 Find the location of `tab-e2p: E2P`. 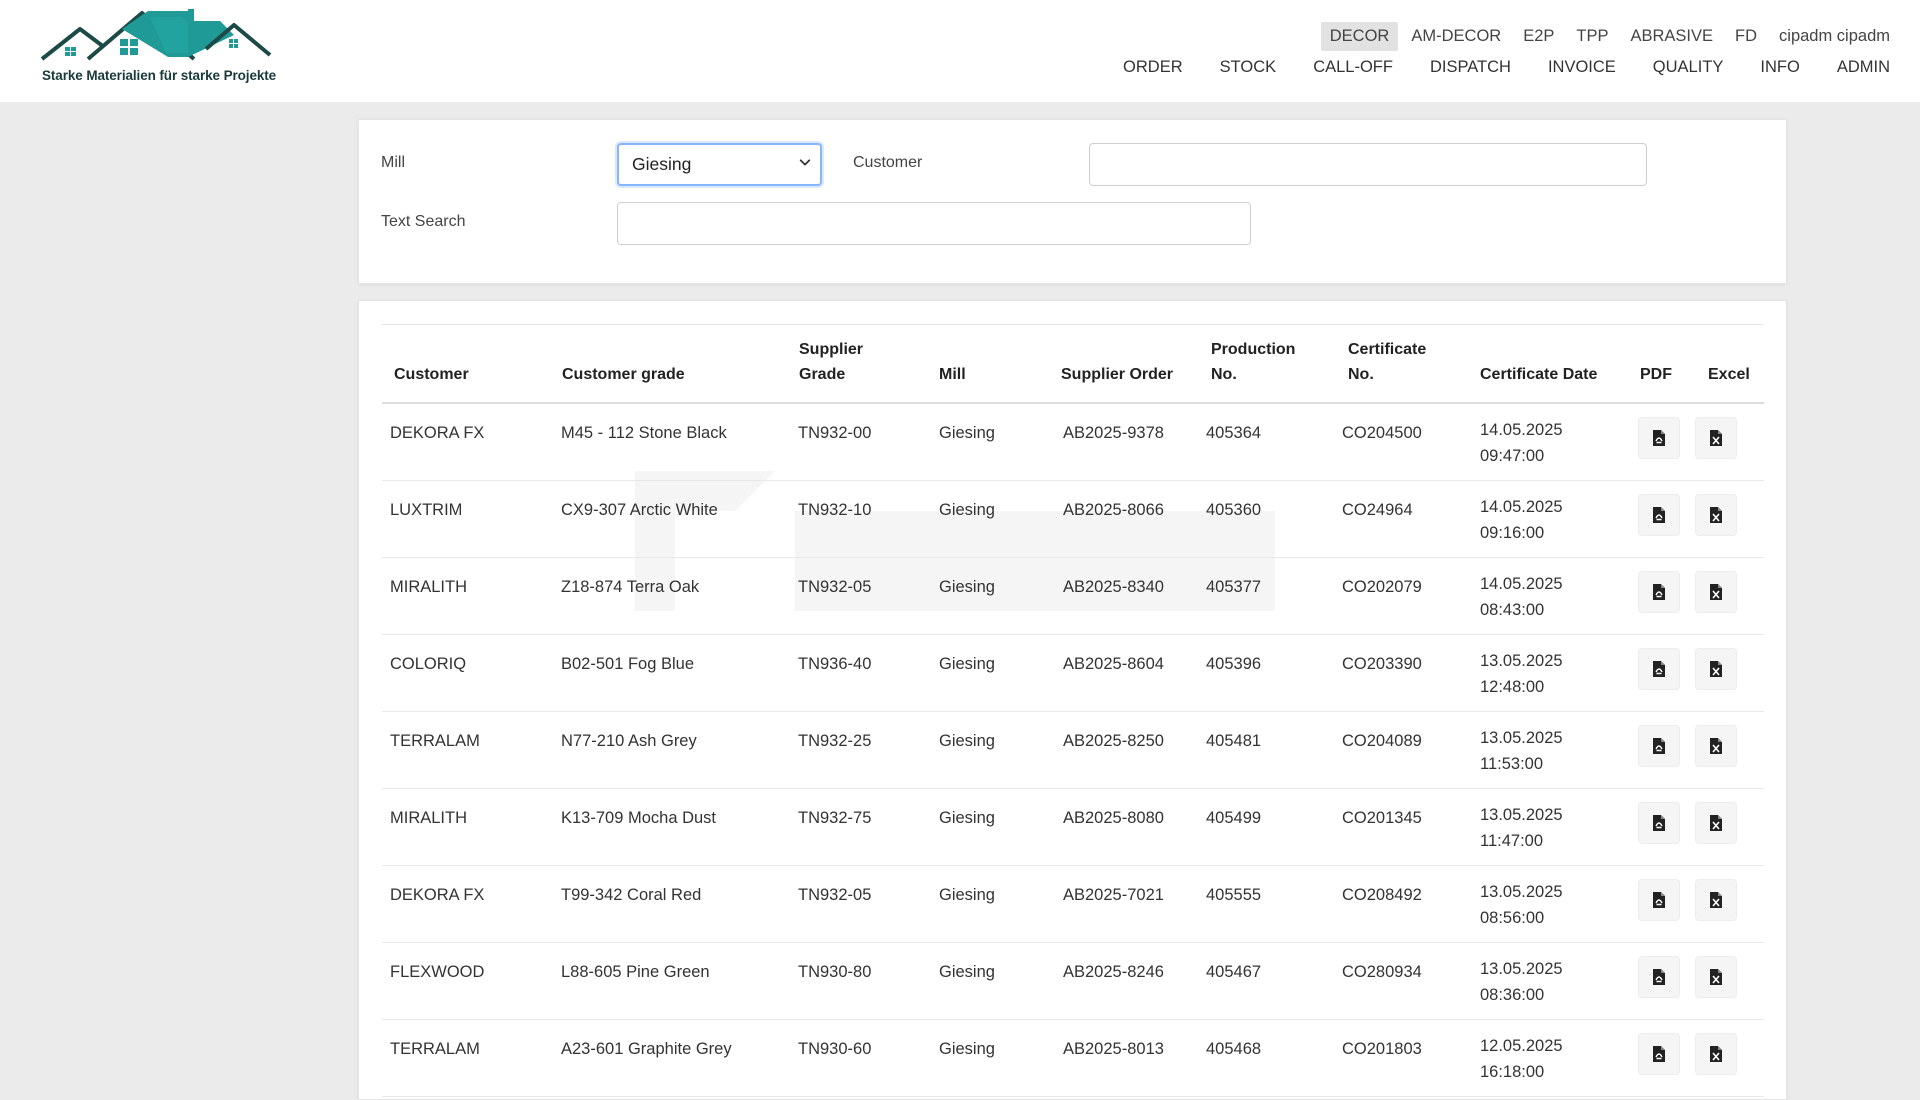

tab-e2p: E2P is located at coordinates (1538, 36).